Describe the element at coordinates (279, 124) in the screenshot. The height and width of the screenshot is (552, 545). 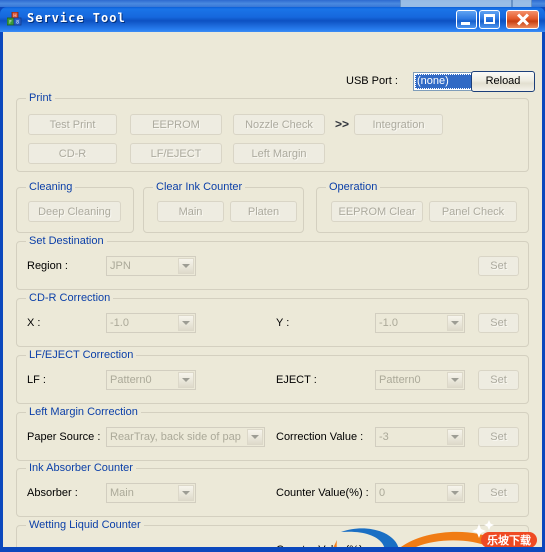
I see `nozzle-check-button: Nozzle Check` at that location.